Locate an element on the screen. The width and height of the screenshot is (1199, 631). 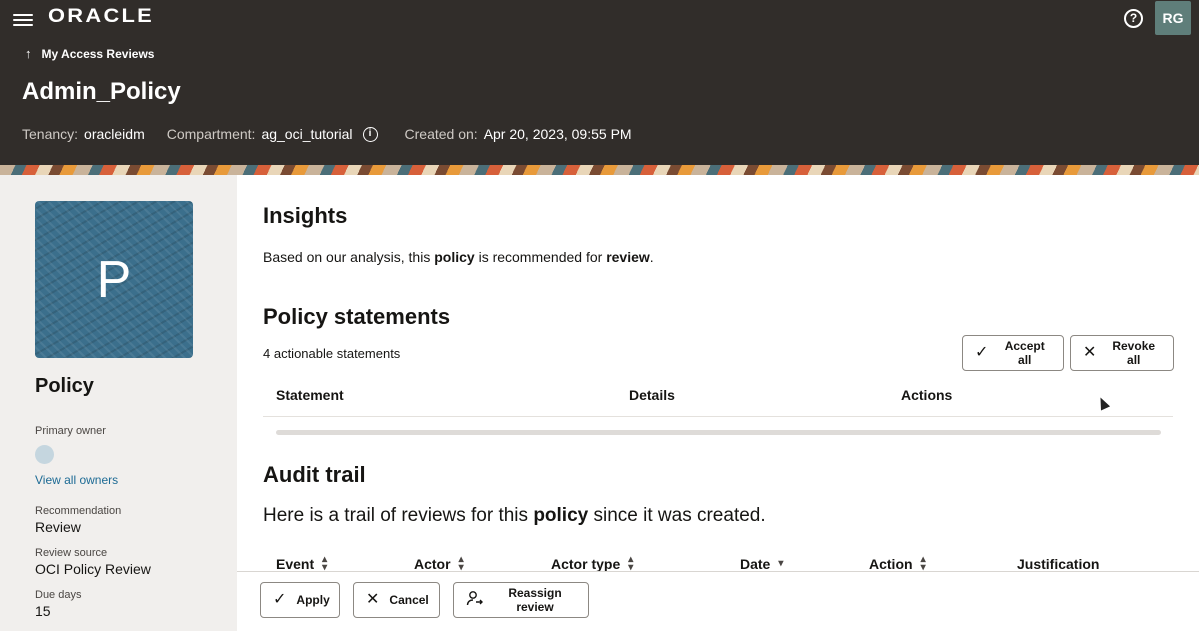
accept-all-button: ✓ Accept all is located at coordinates (1013, 353).